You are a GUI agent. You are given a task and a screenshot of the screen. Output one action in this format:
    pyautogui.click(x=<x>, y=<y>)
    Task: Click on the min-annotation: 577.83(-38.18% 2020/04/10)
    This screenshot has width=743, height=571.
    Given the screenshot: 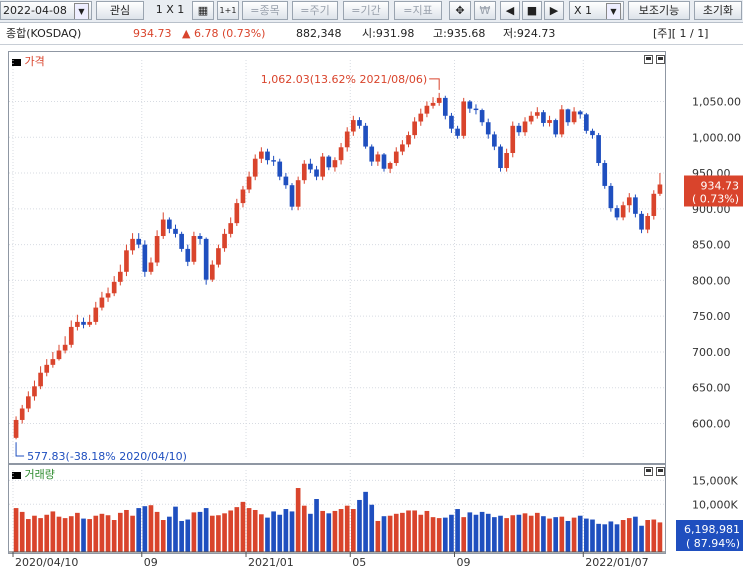 What is the action you would take?
    pyautogui.click(x=107, y=456)
    